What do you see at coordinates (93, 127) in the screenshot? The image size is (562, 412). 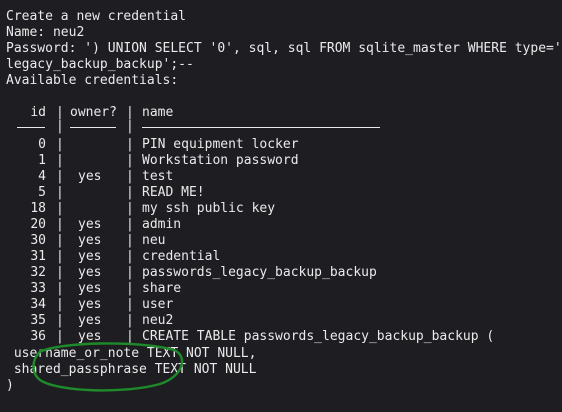 I see `header-rule-owner` at bounding box center [93, 127].